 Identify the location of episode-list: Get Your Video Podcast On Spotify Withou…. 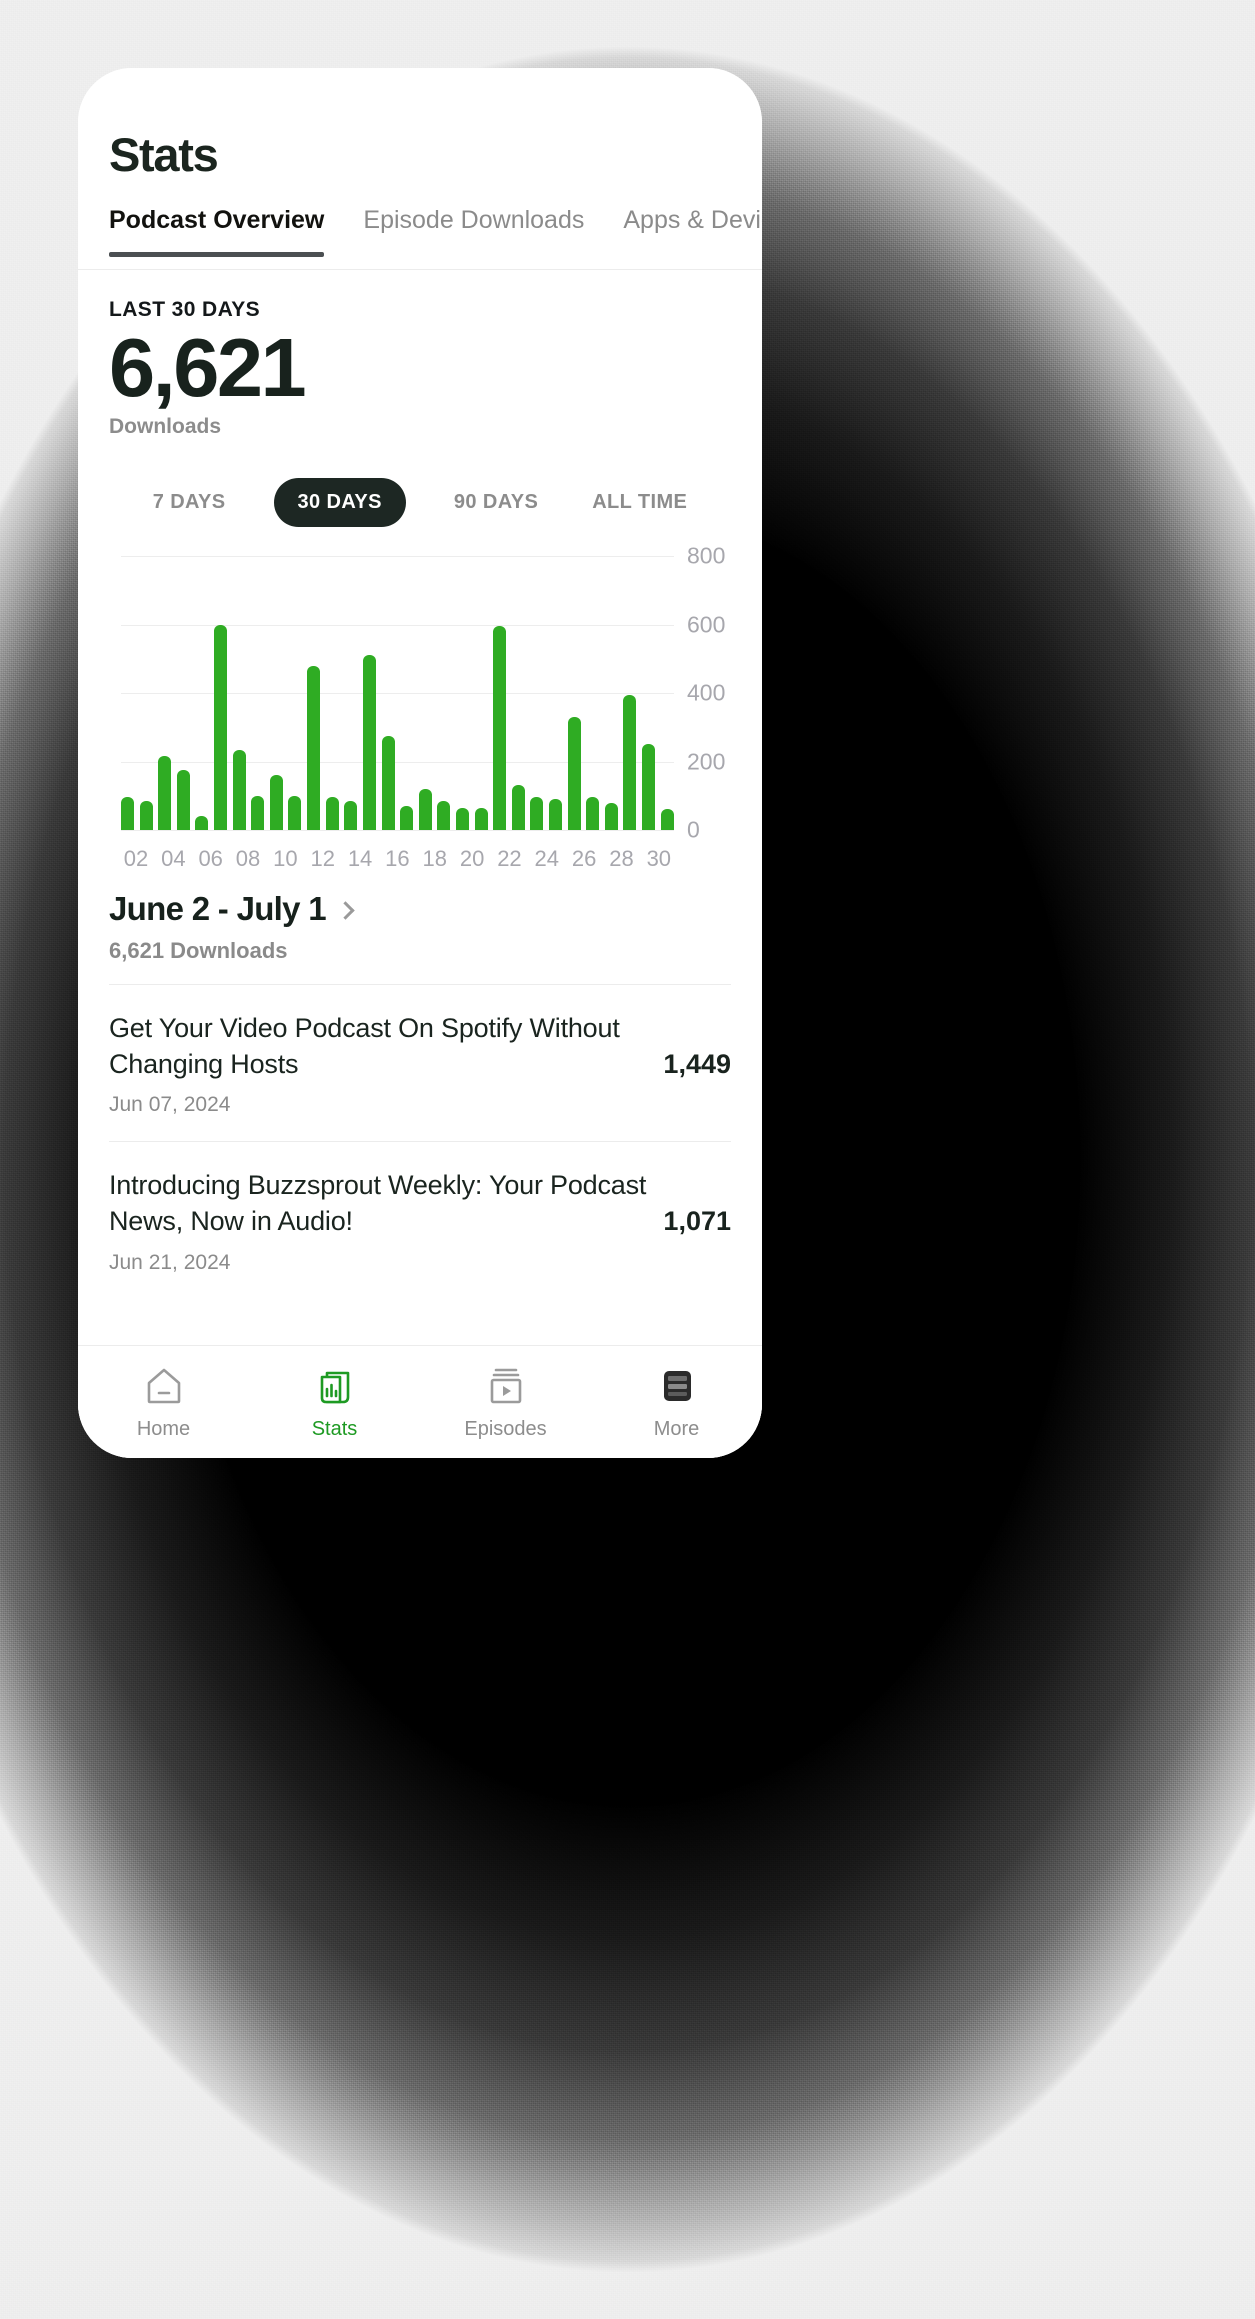
(420, 1141).